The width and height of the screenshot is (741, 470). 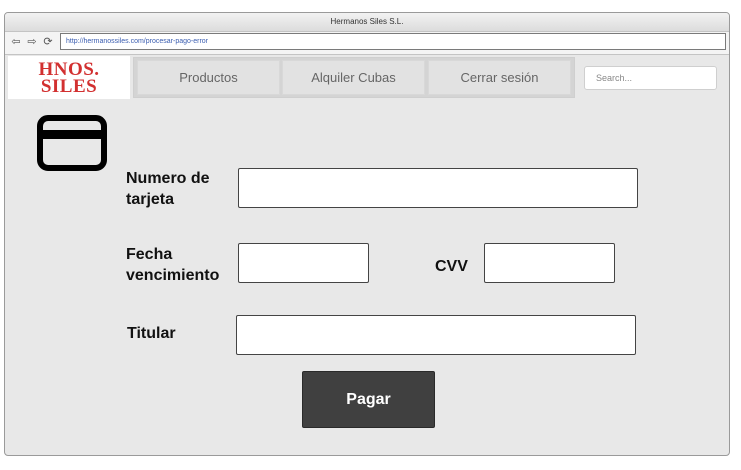 I want to click on holder-field, so click(x=436, y=335).